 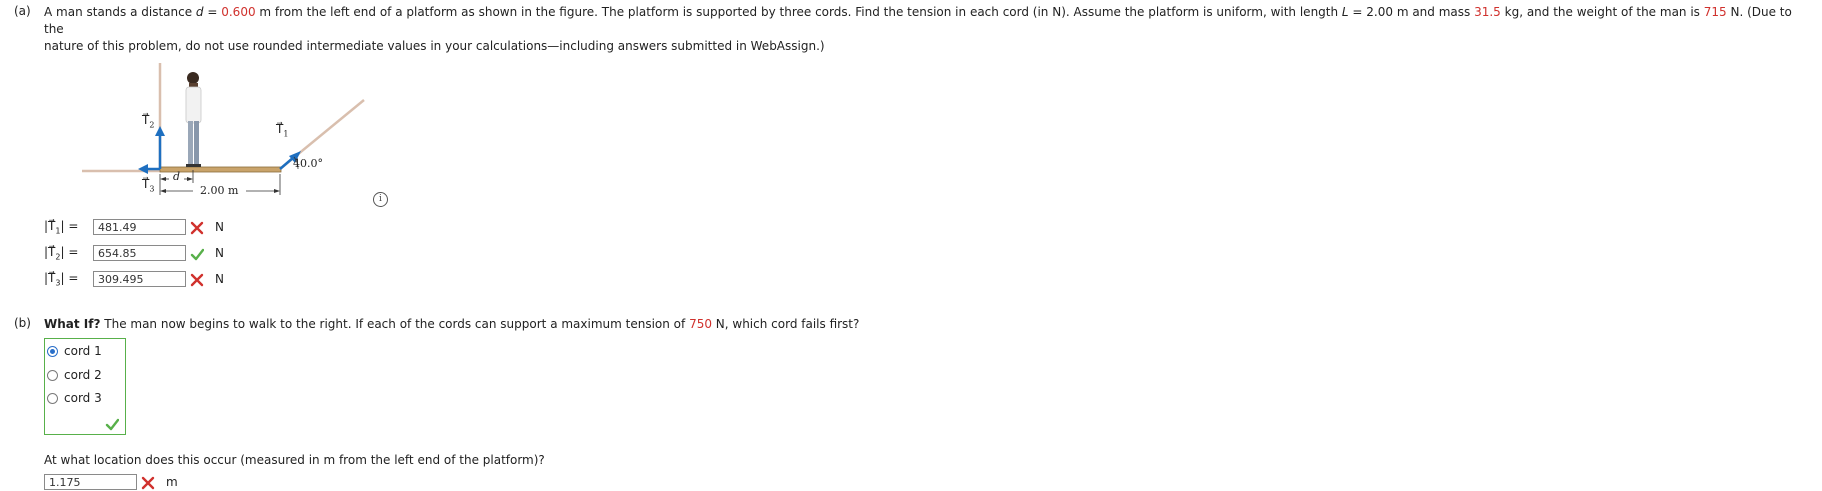 What do you see at coordinates (308, 163) in the screenshot?
I see `angle-label: 40.0°` at bounding box center [308, 163].